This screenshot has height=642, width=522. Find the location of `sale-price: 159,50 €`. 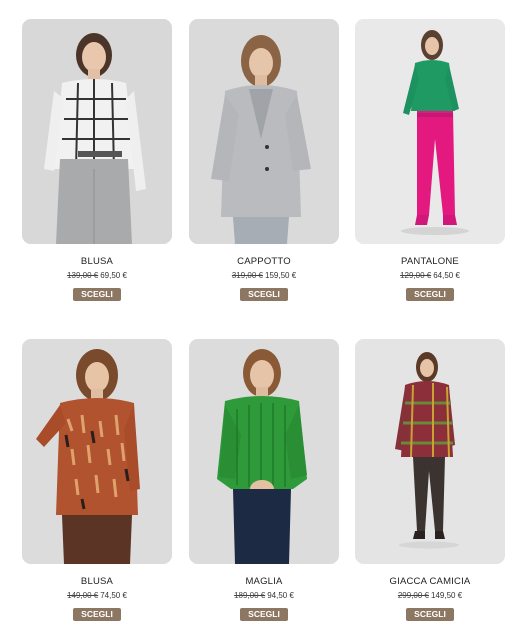

sale-price: 159,50 € is located at coordinates (281, 275).